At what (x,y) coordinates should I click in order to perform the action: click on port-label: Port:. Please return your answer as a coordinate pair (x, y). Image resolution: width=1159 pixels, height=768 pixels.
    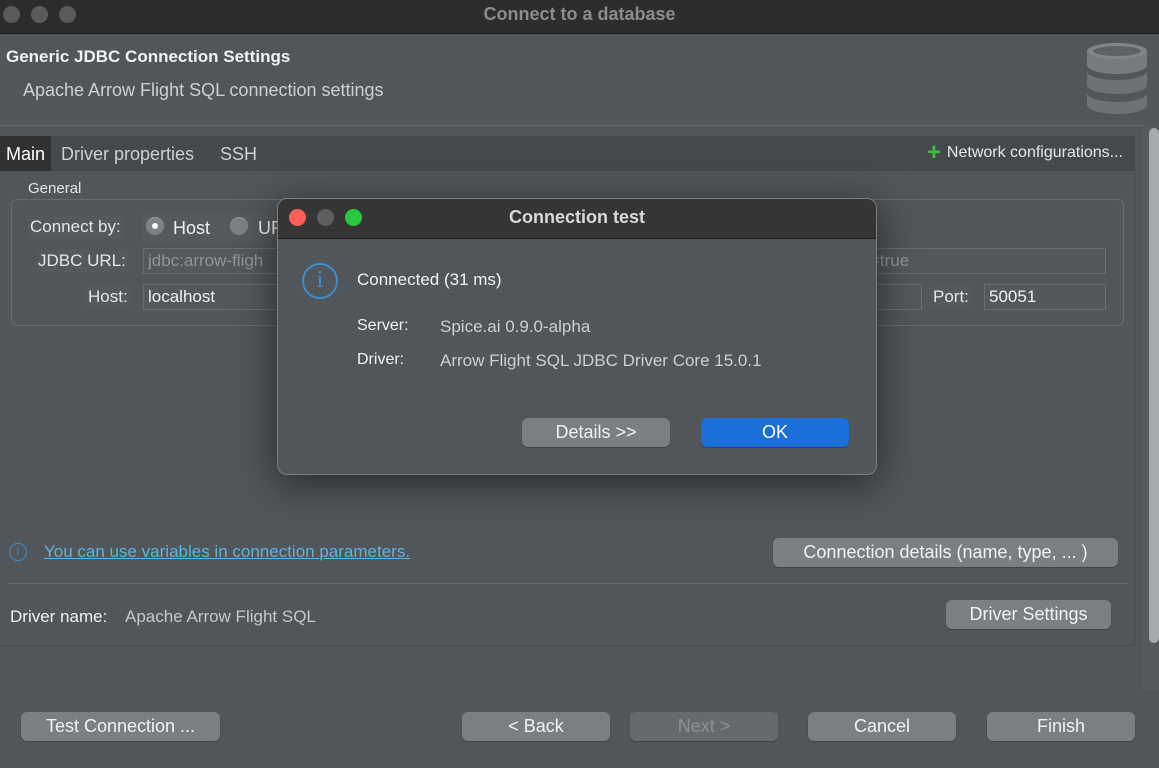
    Looking at the image, I should click on (951, 297).